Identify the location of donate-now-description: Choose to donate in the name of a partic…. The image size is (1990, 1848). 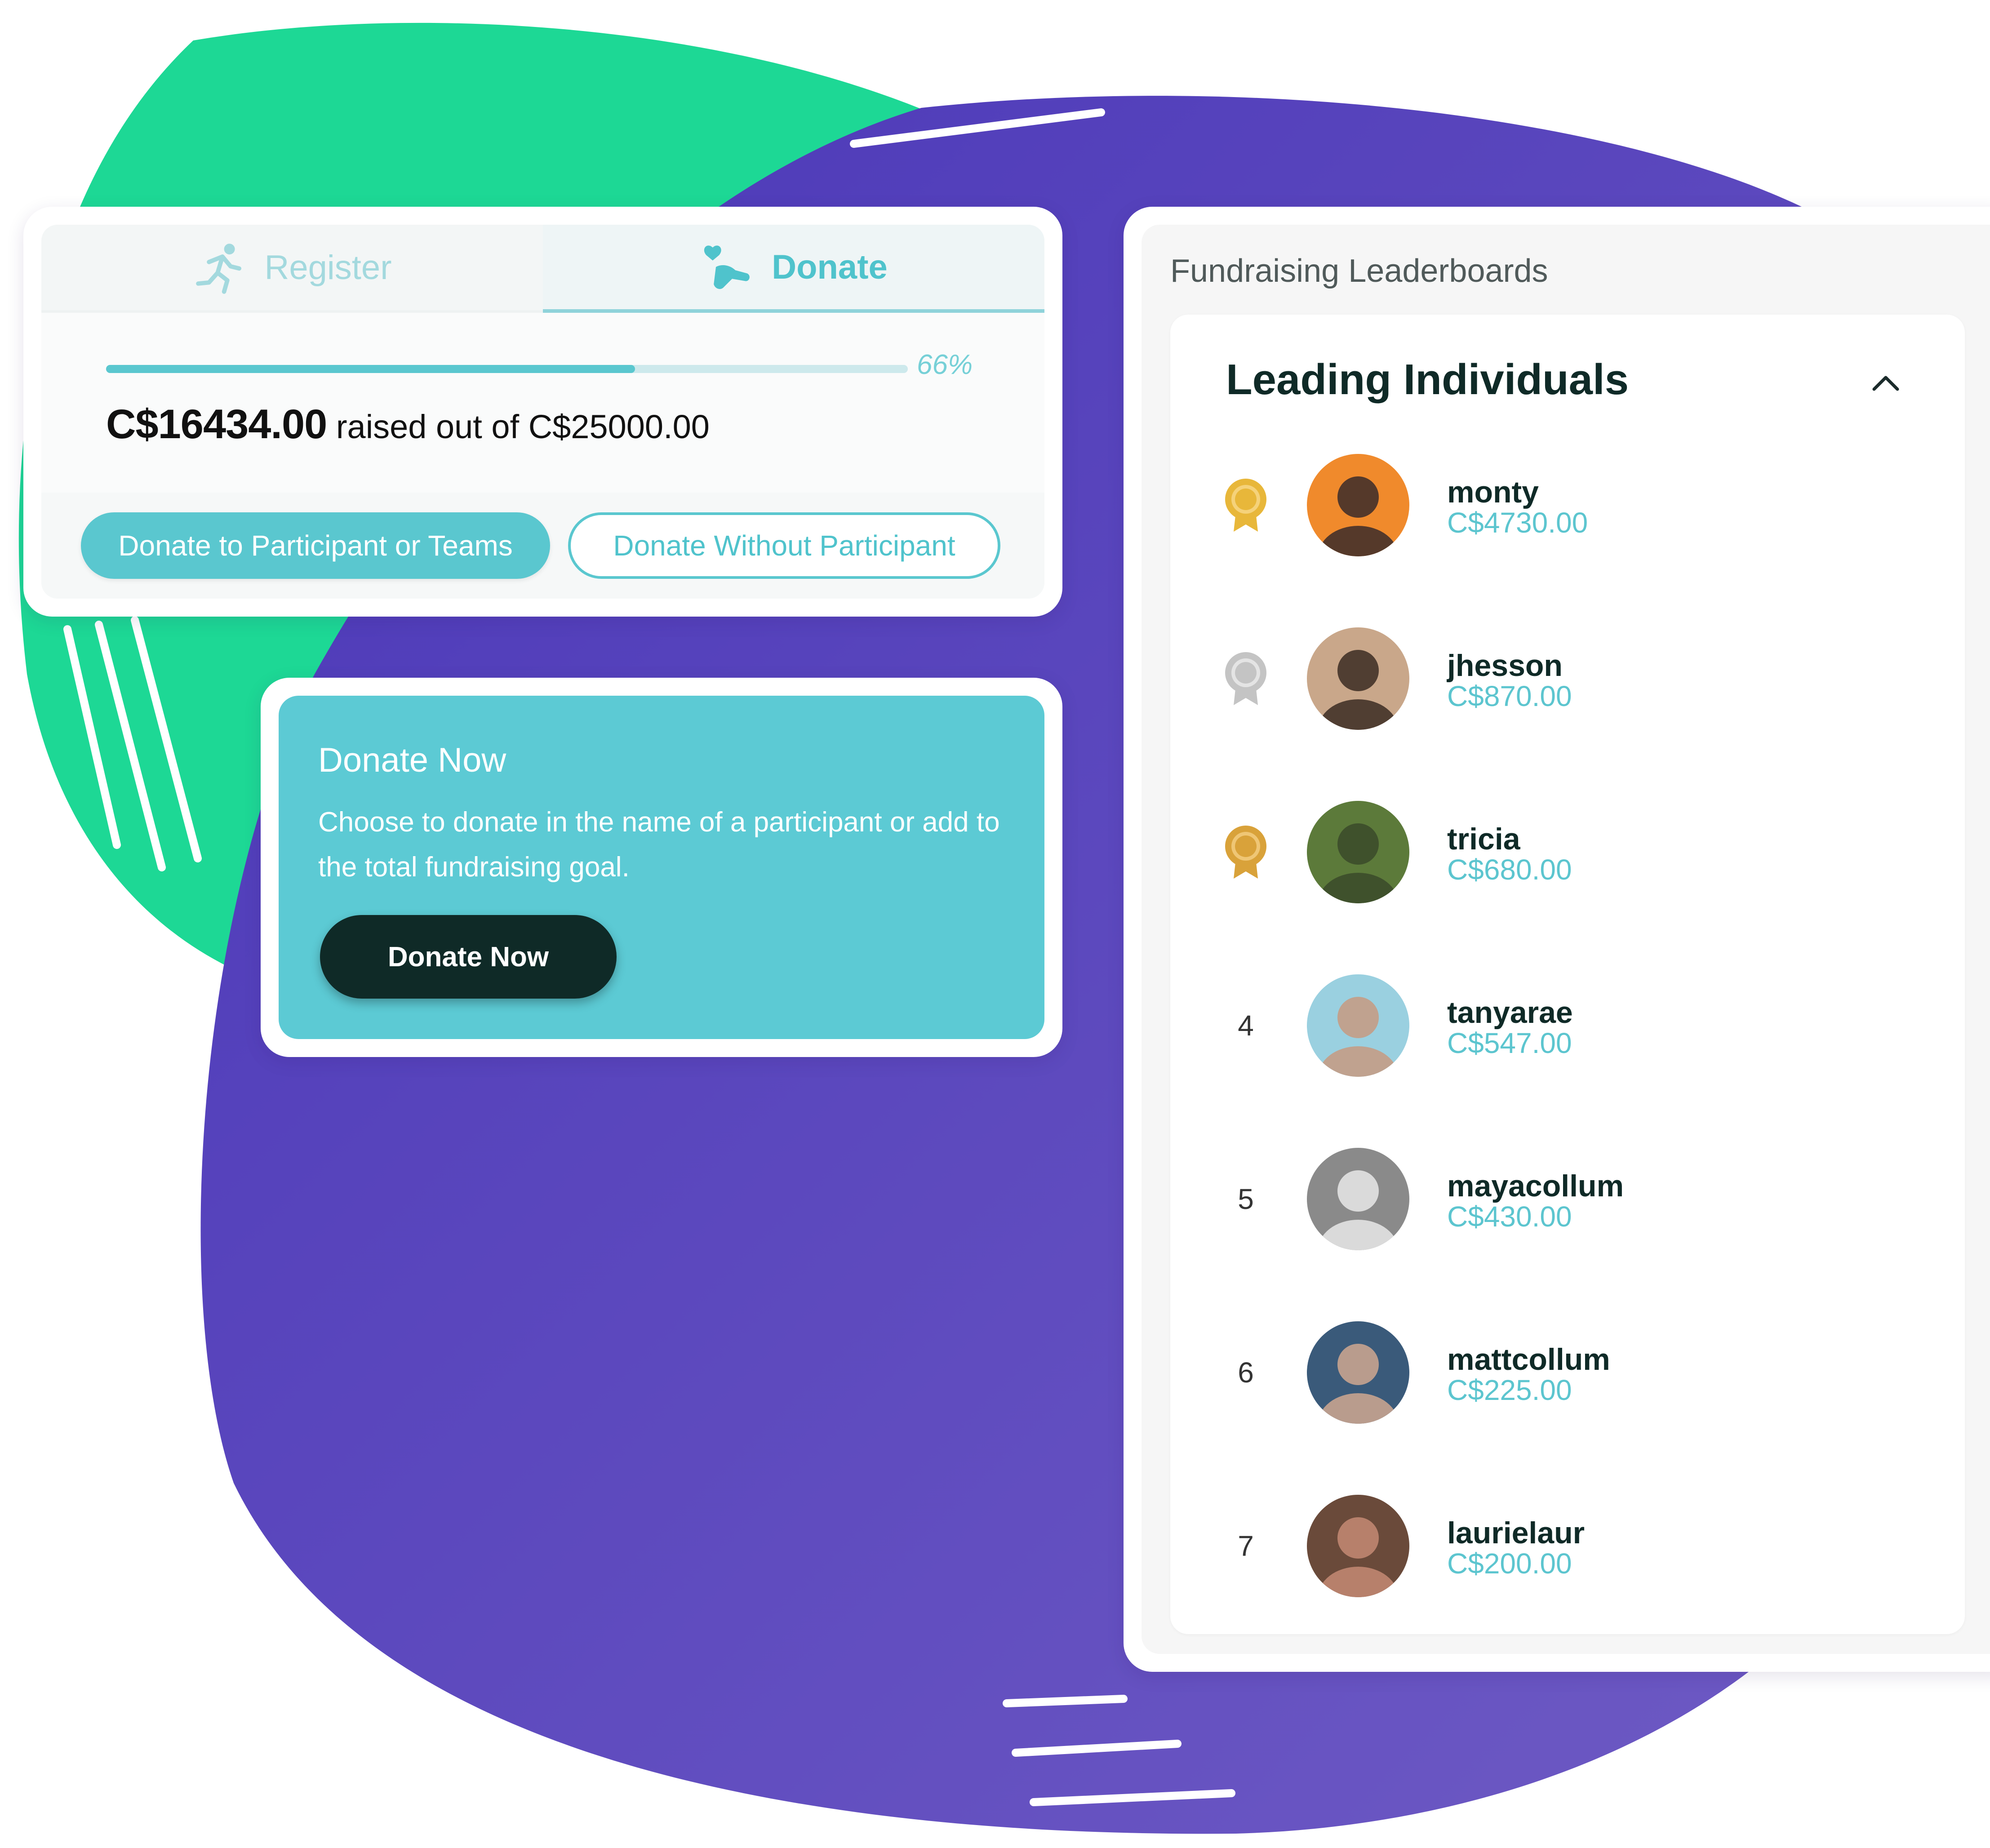
(659, 845).